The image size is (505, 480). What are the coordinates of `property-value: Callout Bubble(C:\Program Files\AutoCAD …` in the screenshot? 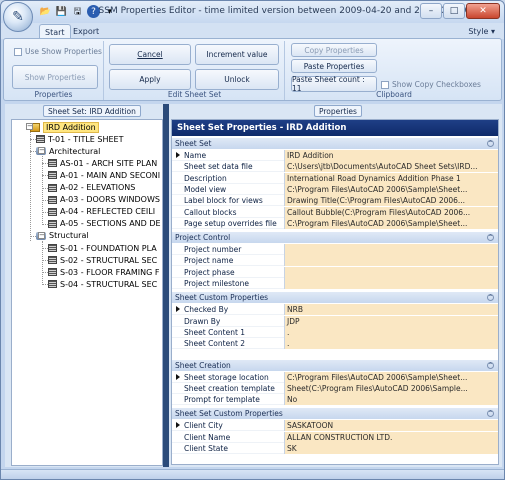 It's located at (391, 212).